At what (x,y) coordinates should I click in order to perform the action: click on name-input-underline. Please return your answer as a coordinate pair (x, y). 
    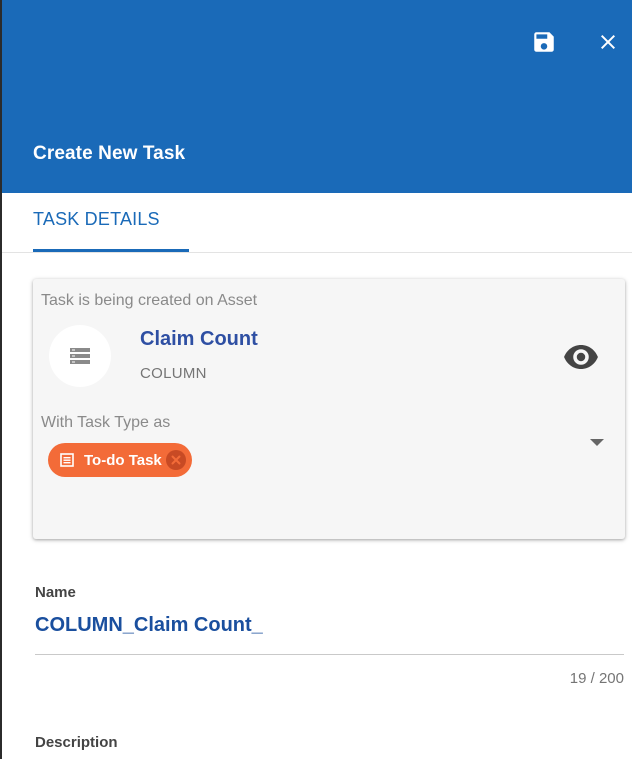
    Looking at the image, I should click on (329, 654).